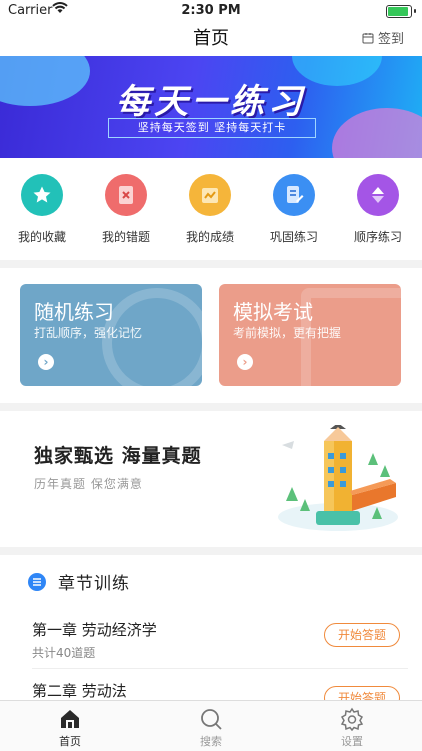  What do you see at coordinates (125, 237) in the screenshot?
I see `quick-action-label: 我的错题` at bounding box center [125, 237].